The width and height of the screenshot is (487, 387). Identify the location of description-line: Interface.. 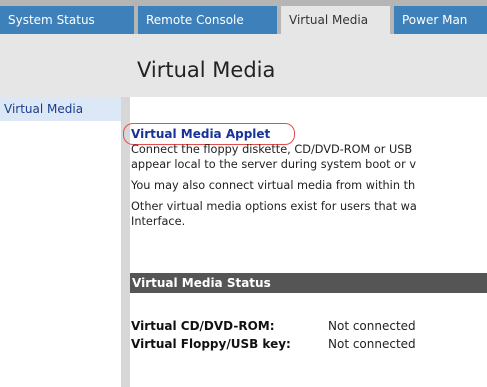
(158, 221).